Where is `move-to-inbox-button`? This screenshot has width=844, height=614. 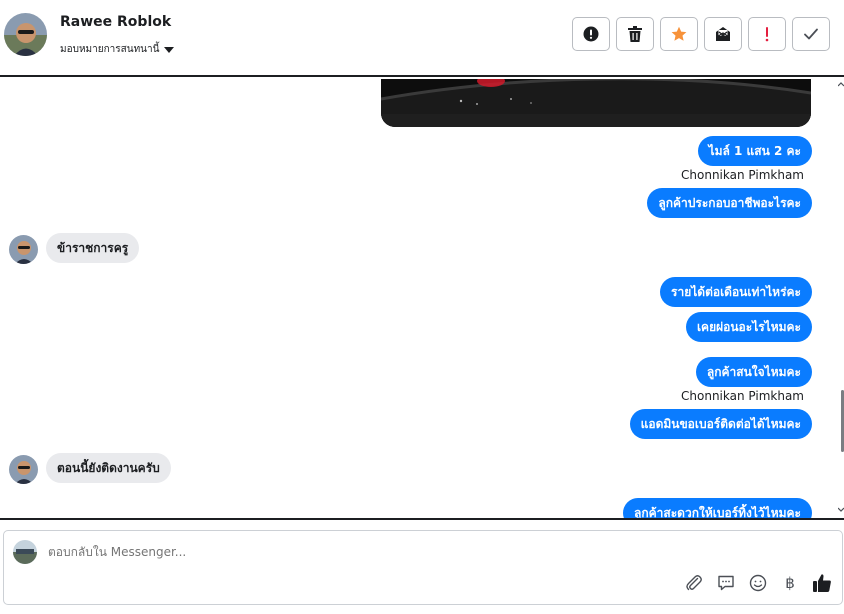 move-to-inbox-button is located at coordinates (723, 34).